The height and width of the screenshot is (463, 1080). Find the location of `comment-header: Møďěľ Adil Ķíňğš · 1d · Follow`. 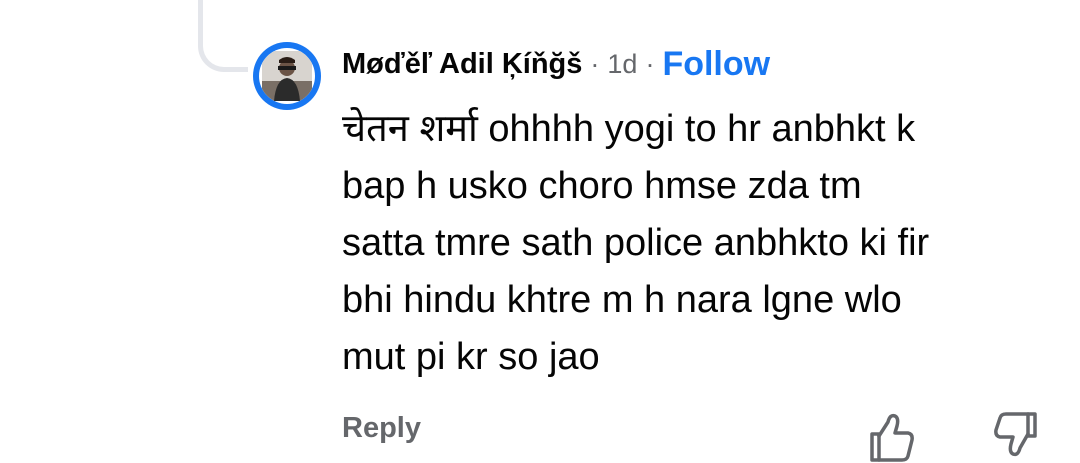

comment-header: Møďěľ Adil Ķíňğš · 1d · Follow is located at coordinates (556, 64).